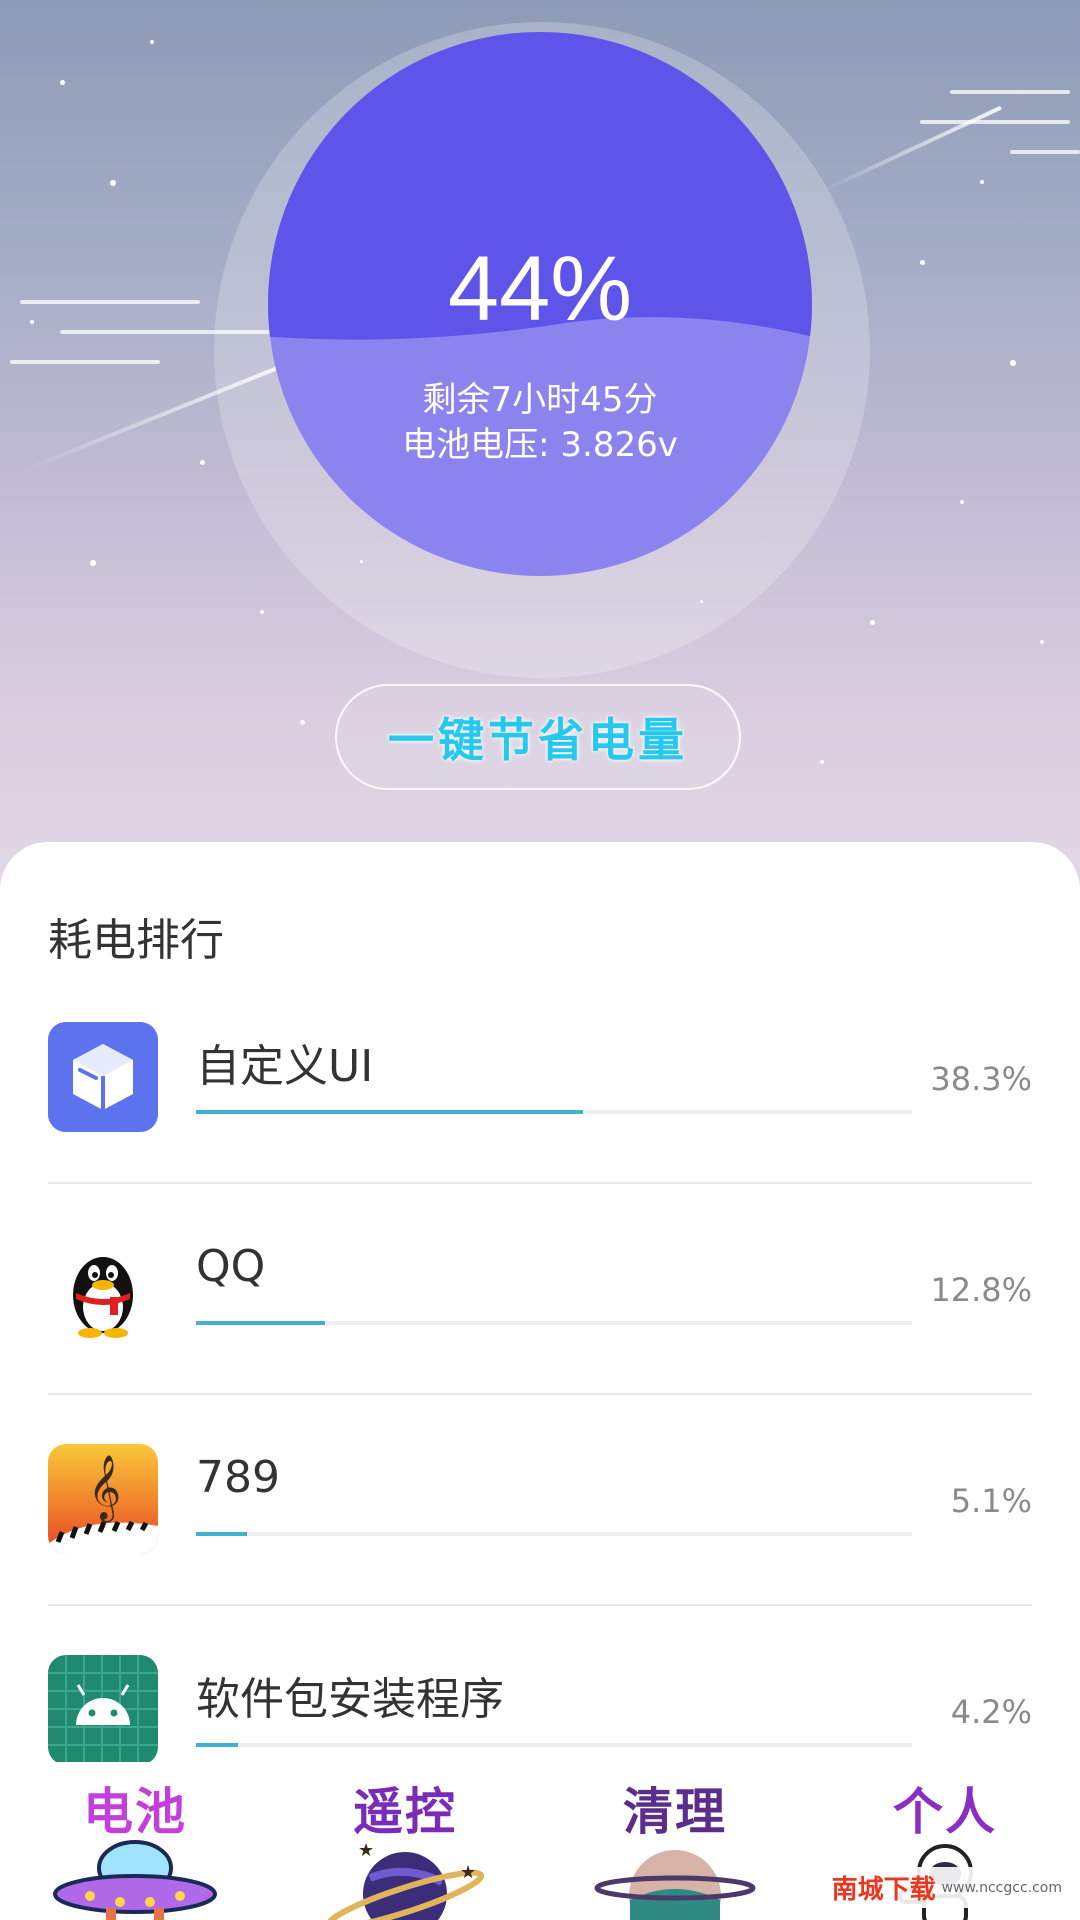  Describe the element at coordinates (883, 1890) in the screenshot. I see `watermark-text: 南城下载` at that location.